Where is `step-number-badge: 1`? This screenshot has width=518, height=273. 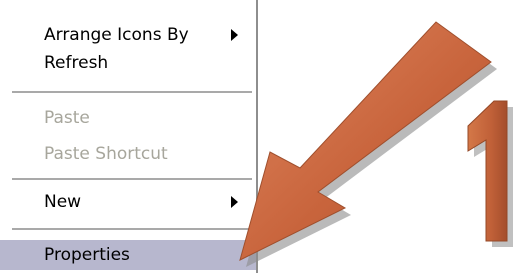
step-number-badge: 1 is located at coordinates (490, 173).